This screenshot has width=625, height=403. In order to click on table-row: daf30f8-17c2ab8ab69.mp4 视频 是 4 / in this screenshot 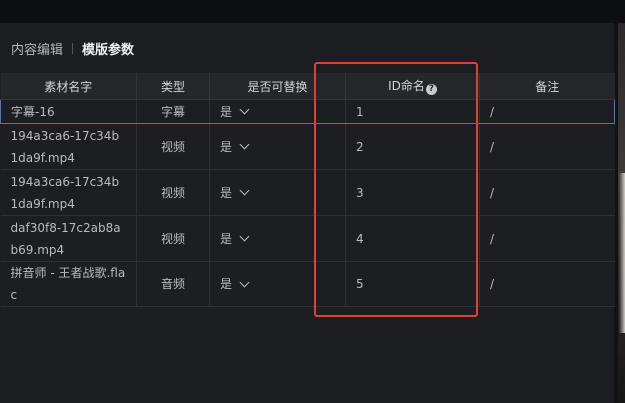, I will do `click(307, 238)`.